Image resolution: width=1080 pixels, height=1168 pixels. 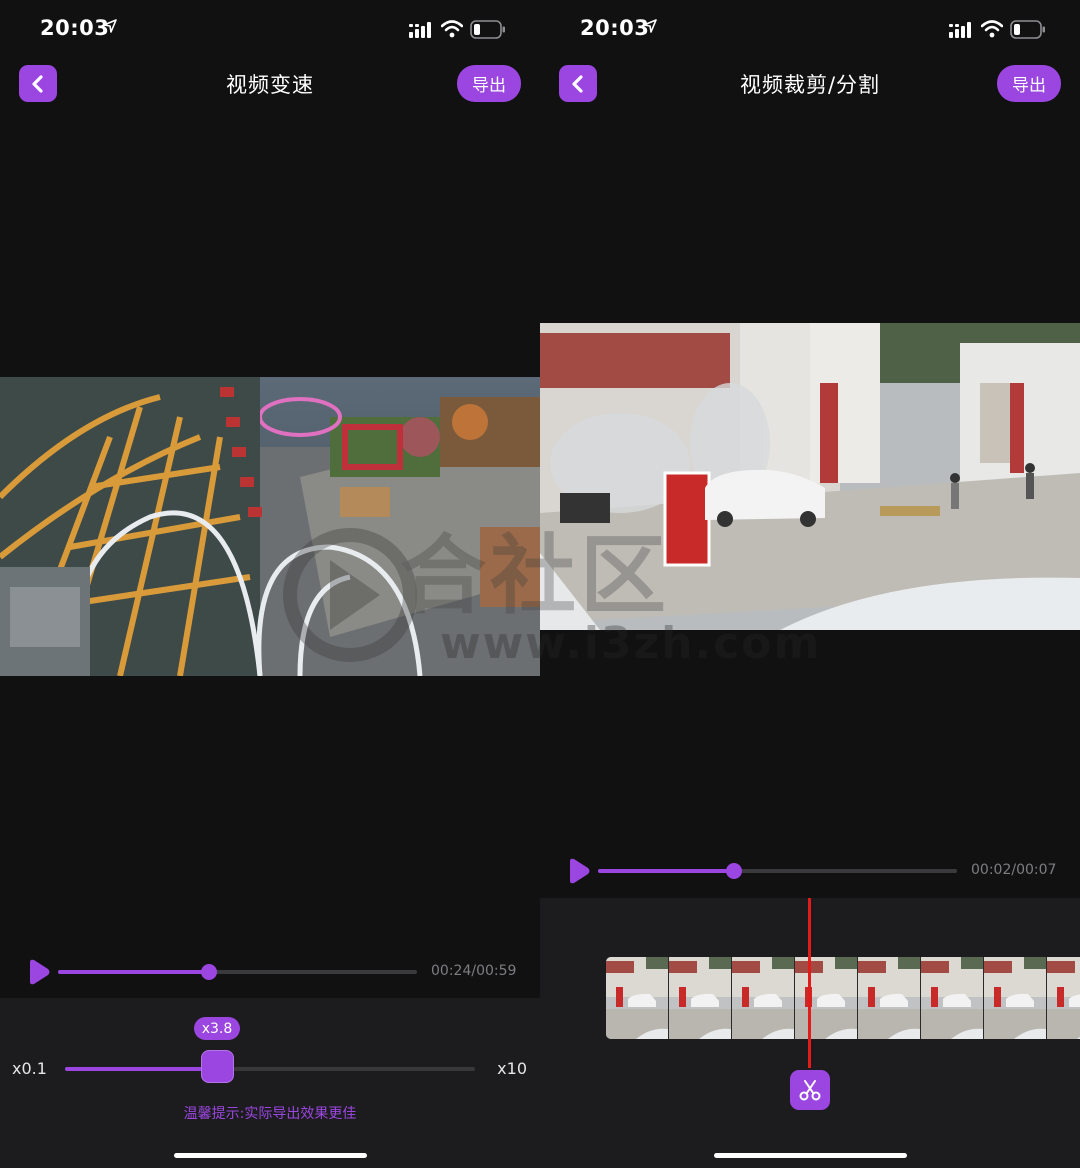 I want to click on roller-coaster-video-frame, so click(x=270, y=526).